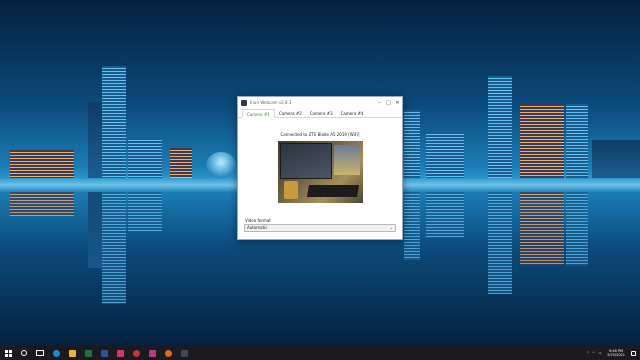 The width and height of the screenshot is (640, 360). Describe the element at coordinates (397, 102) in the screenshot. I see `close-button: ✕` at that location.